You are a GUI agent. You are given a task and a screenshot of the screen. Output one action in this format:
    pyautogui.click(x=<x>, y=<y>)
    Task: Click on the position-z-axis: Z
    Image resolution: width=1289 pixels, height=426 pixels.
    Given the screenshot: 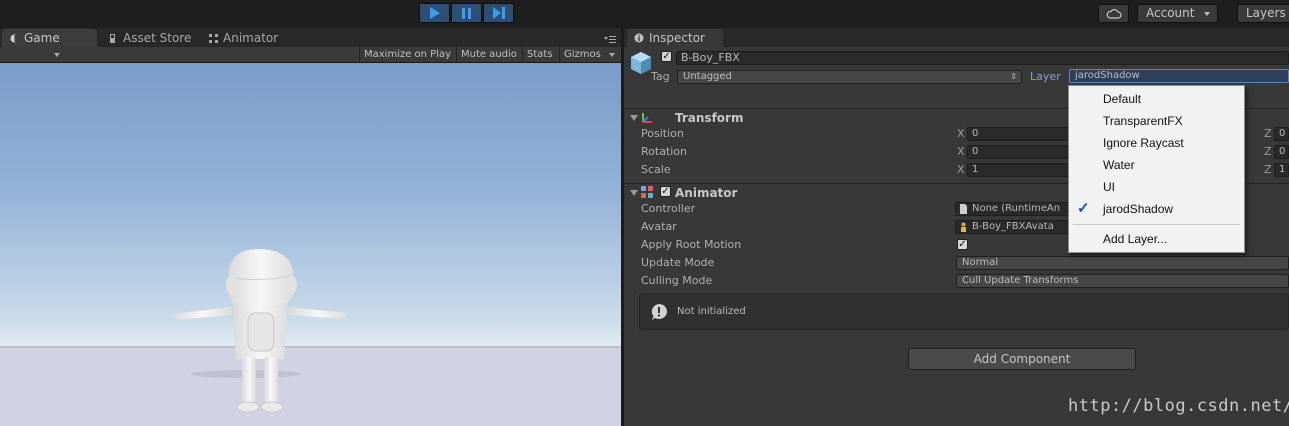 What is the action you would take?
    pyautogui.click(x=1268, y=133)
    